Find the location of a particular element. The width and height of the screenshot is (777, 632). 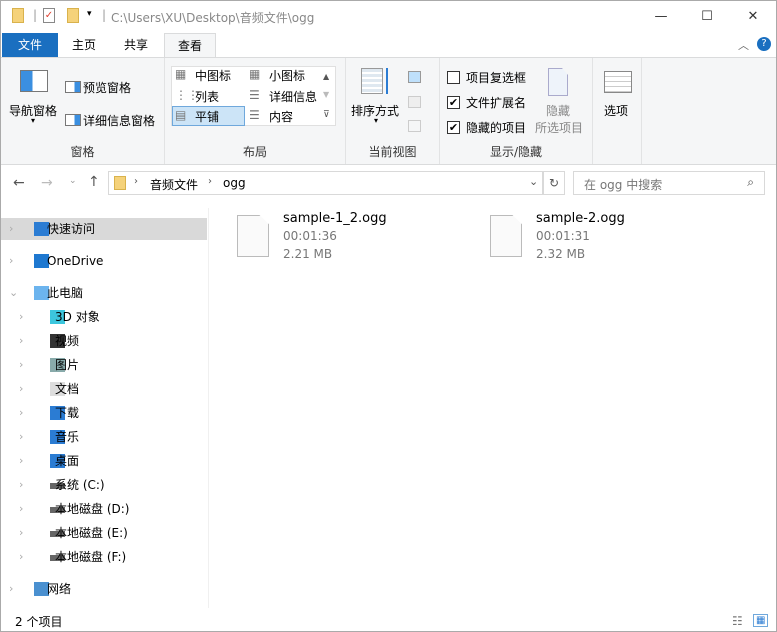

tab-home: 主页 is located at coordinates (84, 45).